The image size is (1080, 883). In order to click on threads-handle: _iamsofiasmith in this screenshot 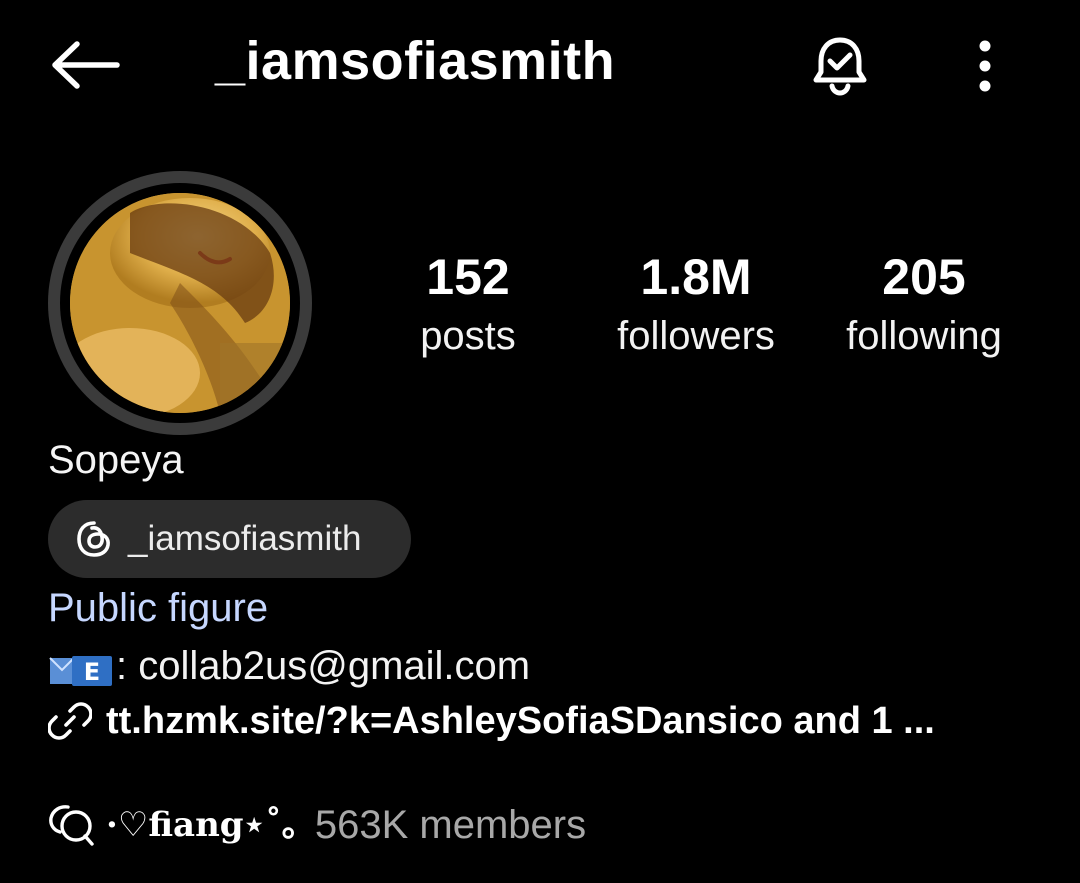, I will do `click(245, 538)`.